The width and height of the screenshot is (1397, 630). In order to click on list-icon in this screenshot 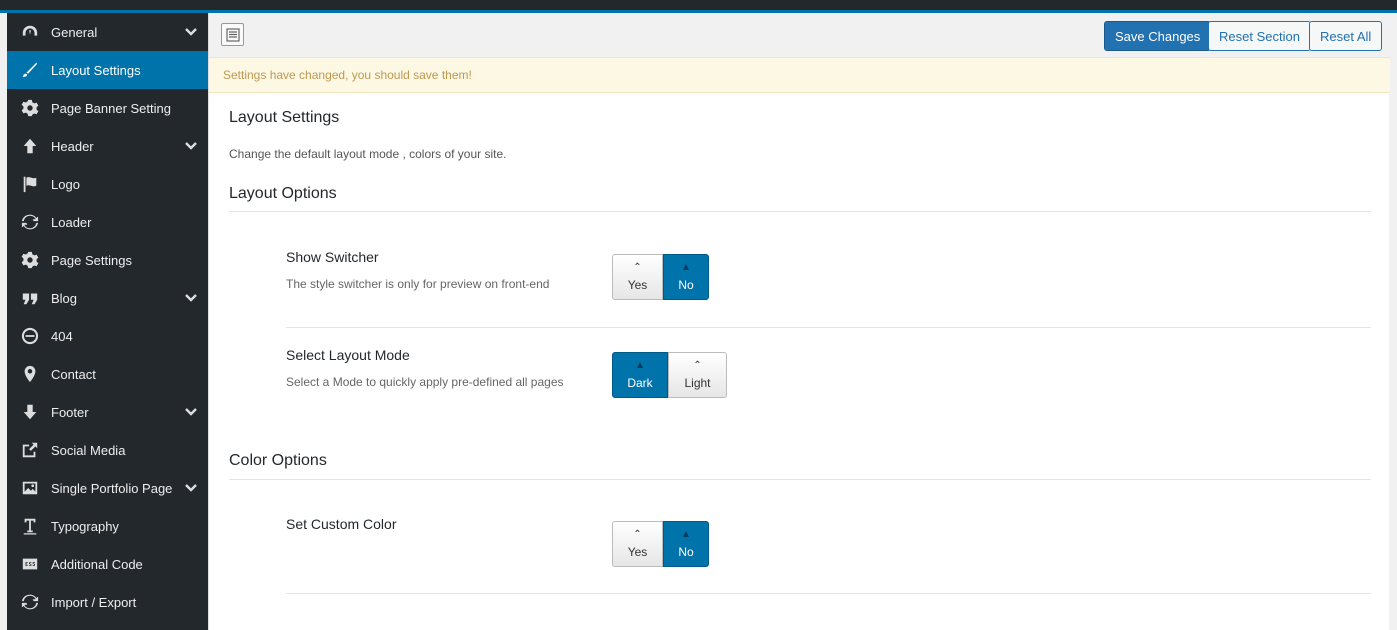, I will do `click(232, 34)`.